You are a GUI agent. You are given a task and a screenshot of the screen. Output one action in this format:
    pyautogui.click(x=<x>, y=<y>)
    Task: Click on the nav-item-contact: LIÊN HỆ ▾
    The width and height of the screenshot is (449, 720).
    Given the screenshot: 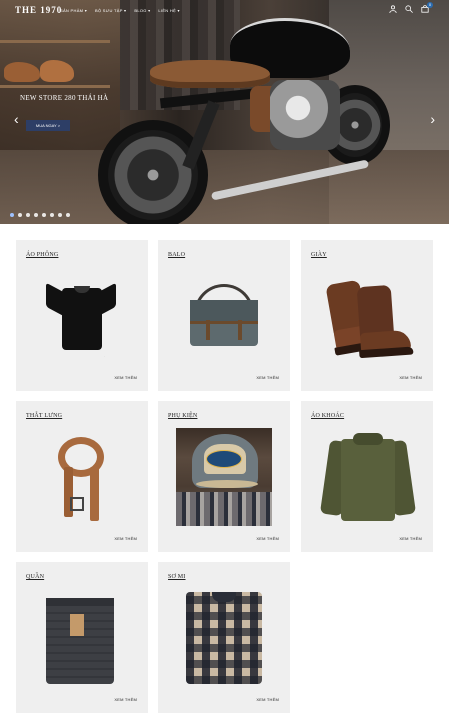 What is the action you would take?
    pyautogui.click(x=168, y=10)
    